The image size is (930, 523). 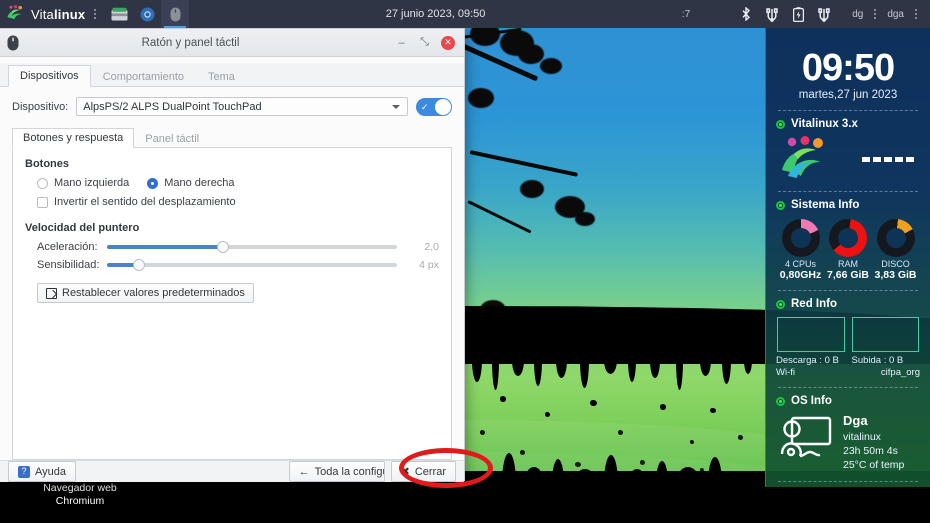 What do you see at coordinates (848, 264) in the screenshot?
I see `gauge-ram-label: RAM` at bounding box center [848, 264].